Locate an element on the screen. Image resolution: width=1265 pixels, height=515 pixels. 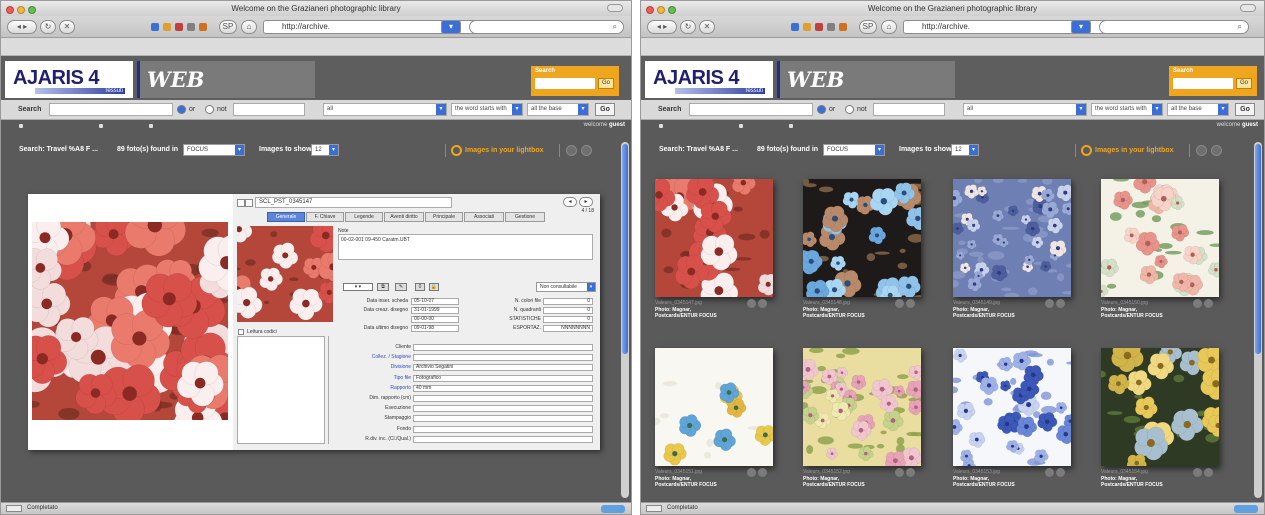
next-record-button: ▸ is located at coordinates (586, 202).